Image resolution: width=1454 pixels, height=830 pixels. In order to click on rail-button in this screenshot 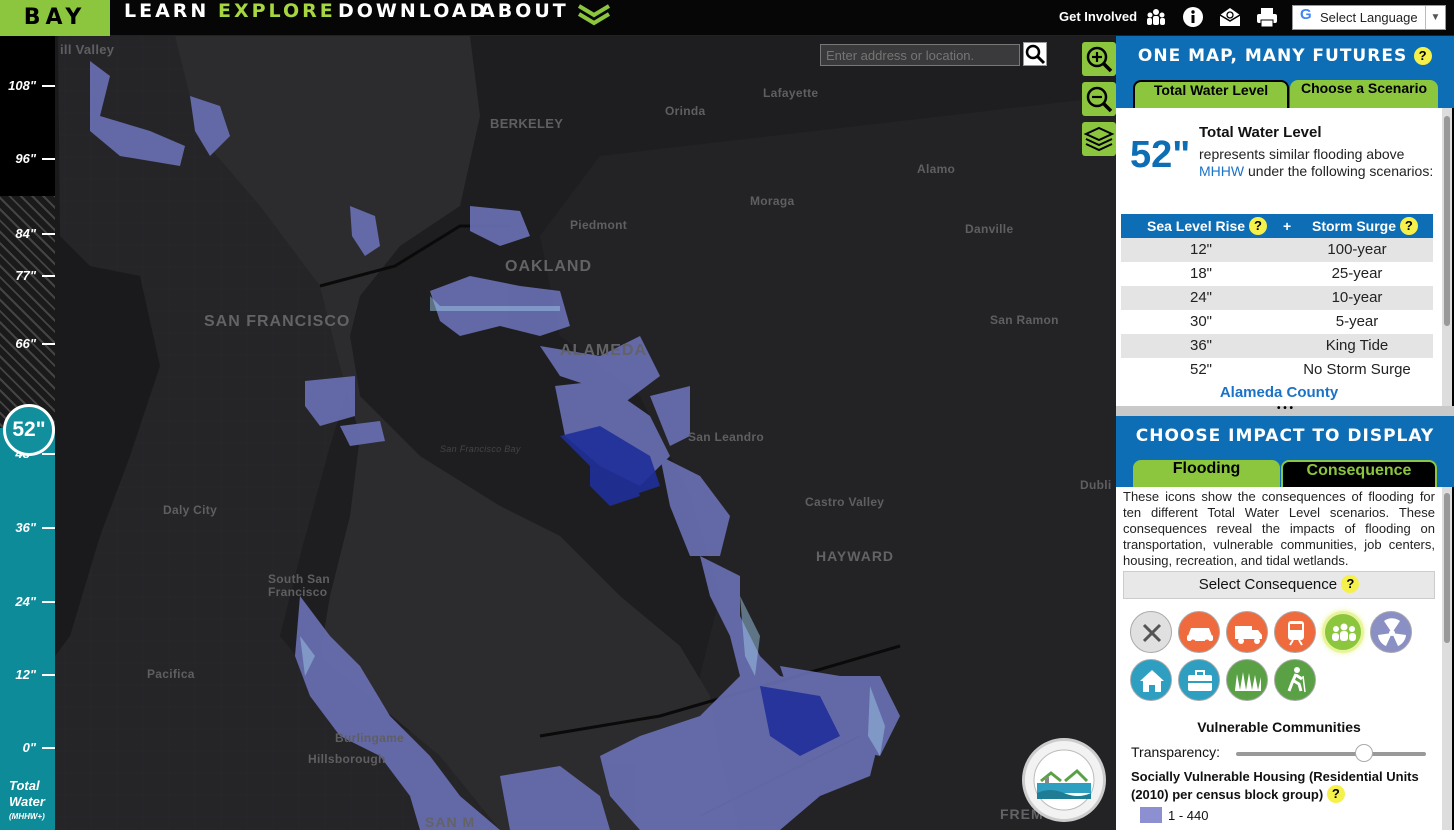, I will do `click(1295, 632)`.